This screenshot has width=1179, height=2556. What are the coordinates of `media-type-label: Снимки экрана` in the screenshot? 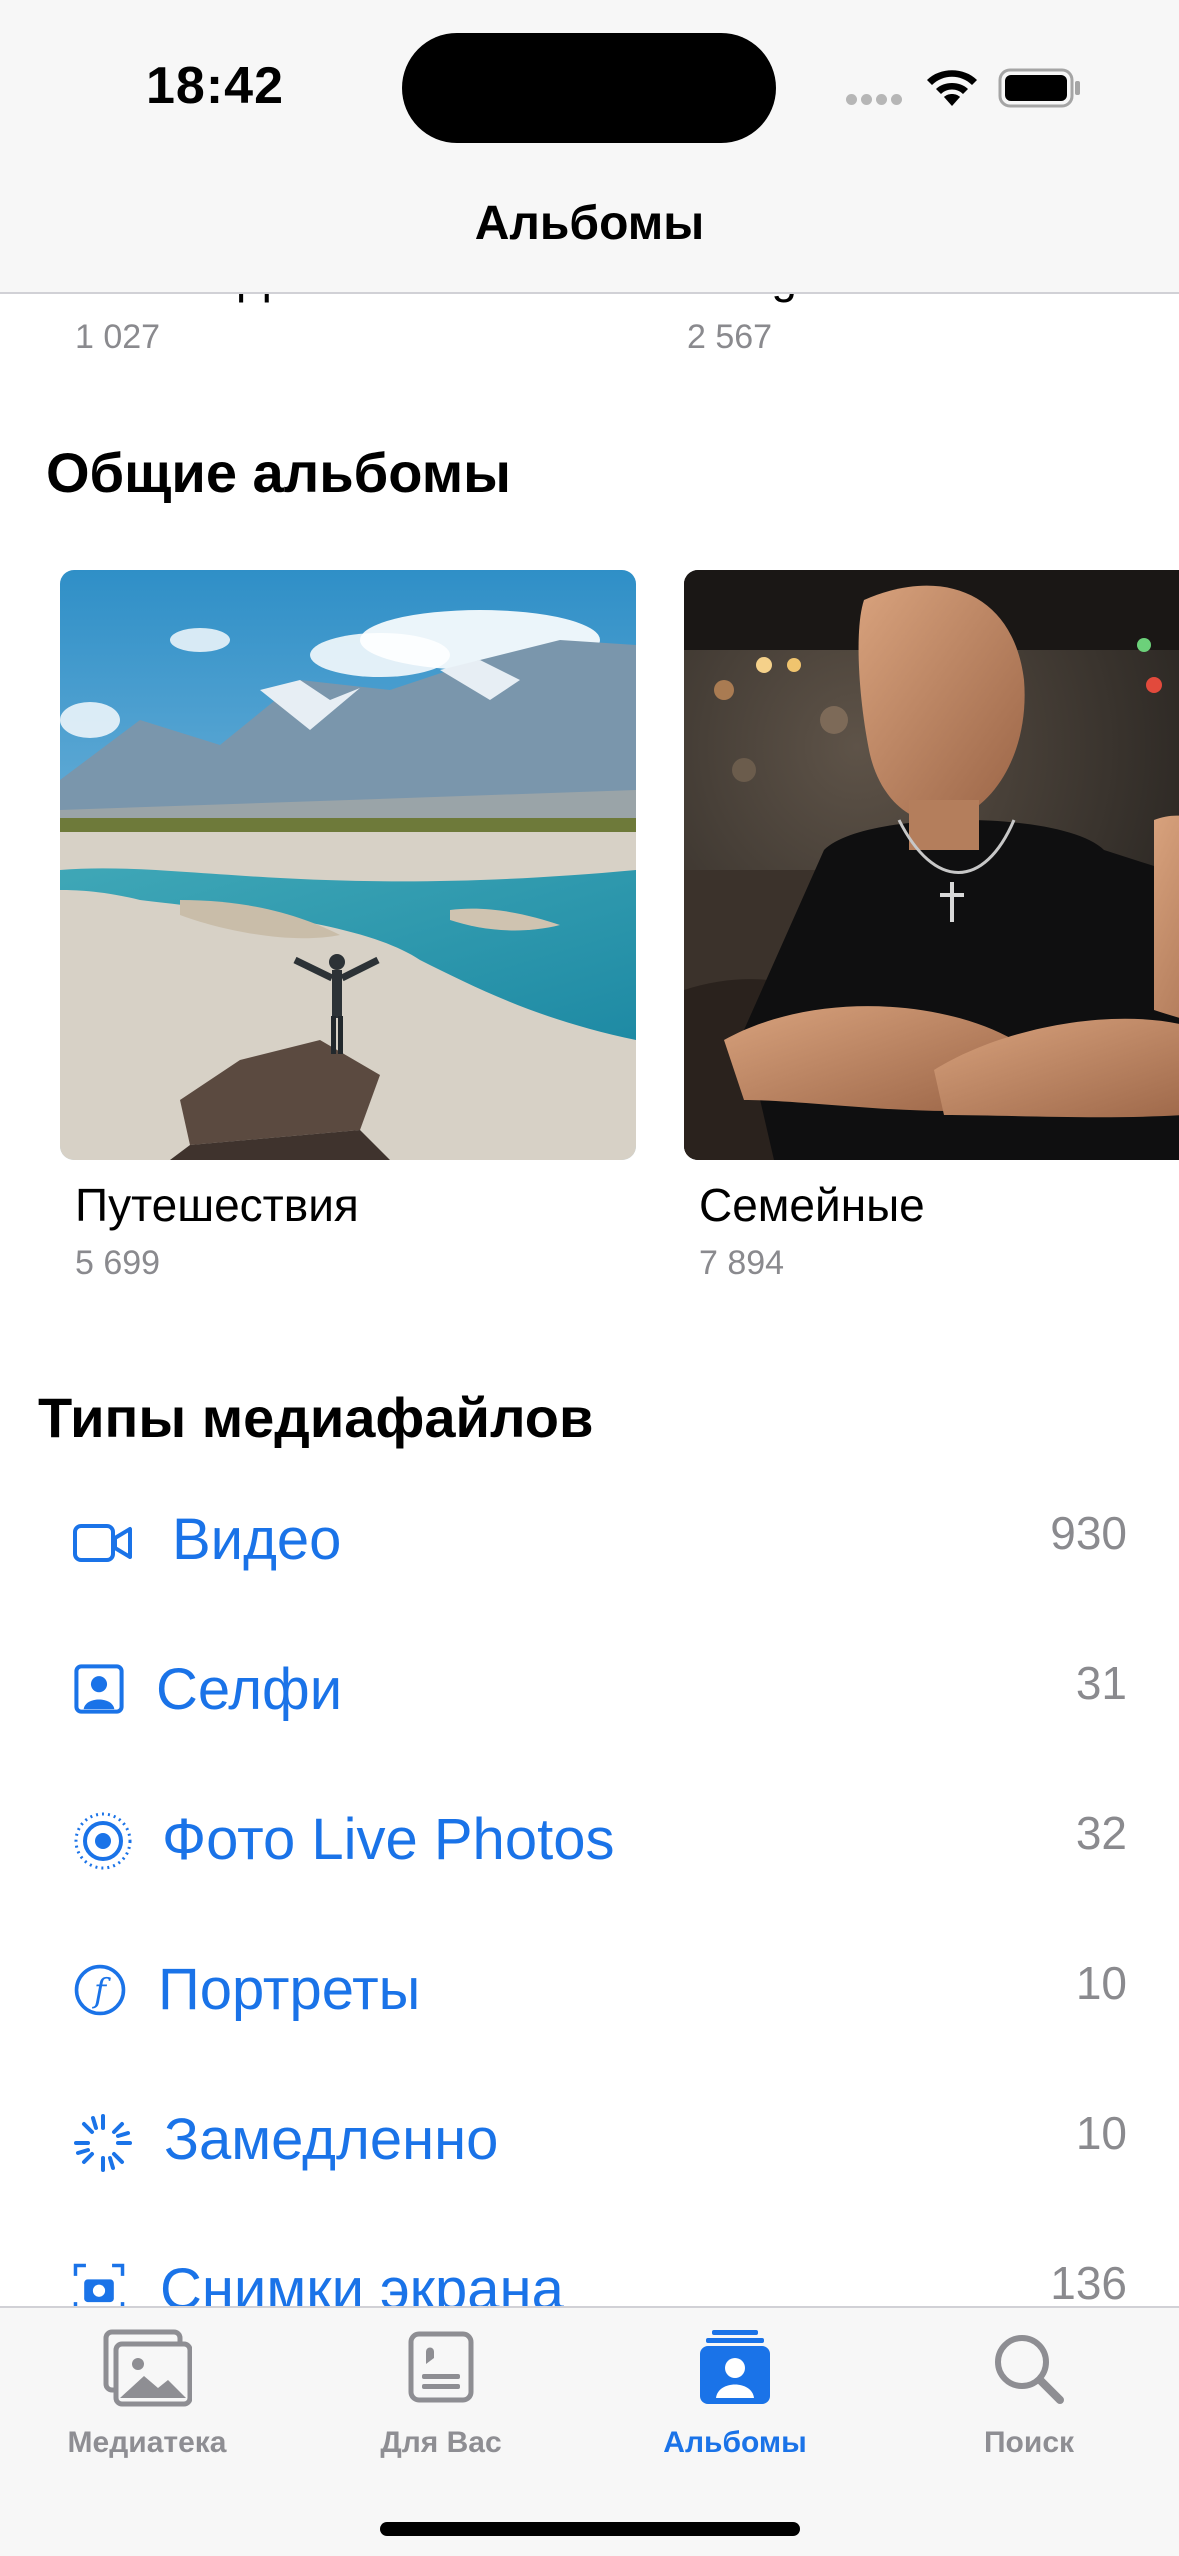 It's located at (362, 2281).